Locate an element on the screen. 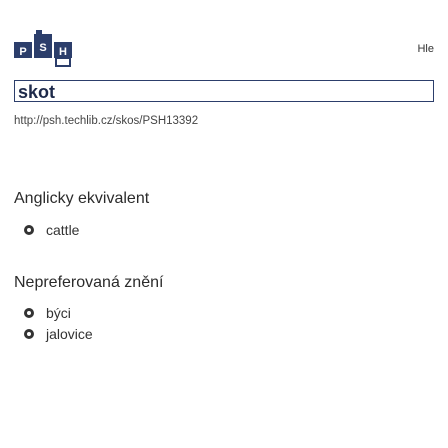 This screenshot has width=448, height=448. psh-logo: P S H is located at coordinates (44, 49).